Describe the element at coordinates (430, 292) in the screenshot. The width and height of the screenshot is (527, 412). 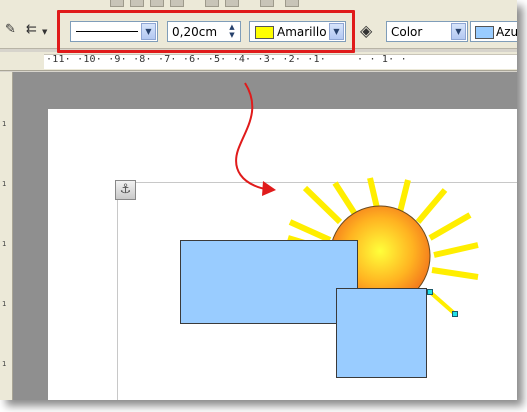
I see `selection-handle-start` at that location.